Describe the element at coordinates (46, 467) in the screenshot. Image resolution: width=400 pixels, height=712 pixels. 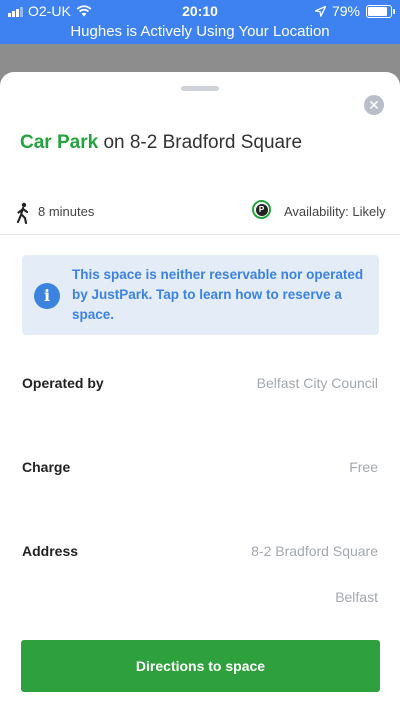
I see `charge-label: Charge` at that location.